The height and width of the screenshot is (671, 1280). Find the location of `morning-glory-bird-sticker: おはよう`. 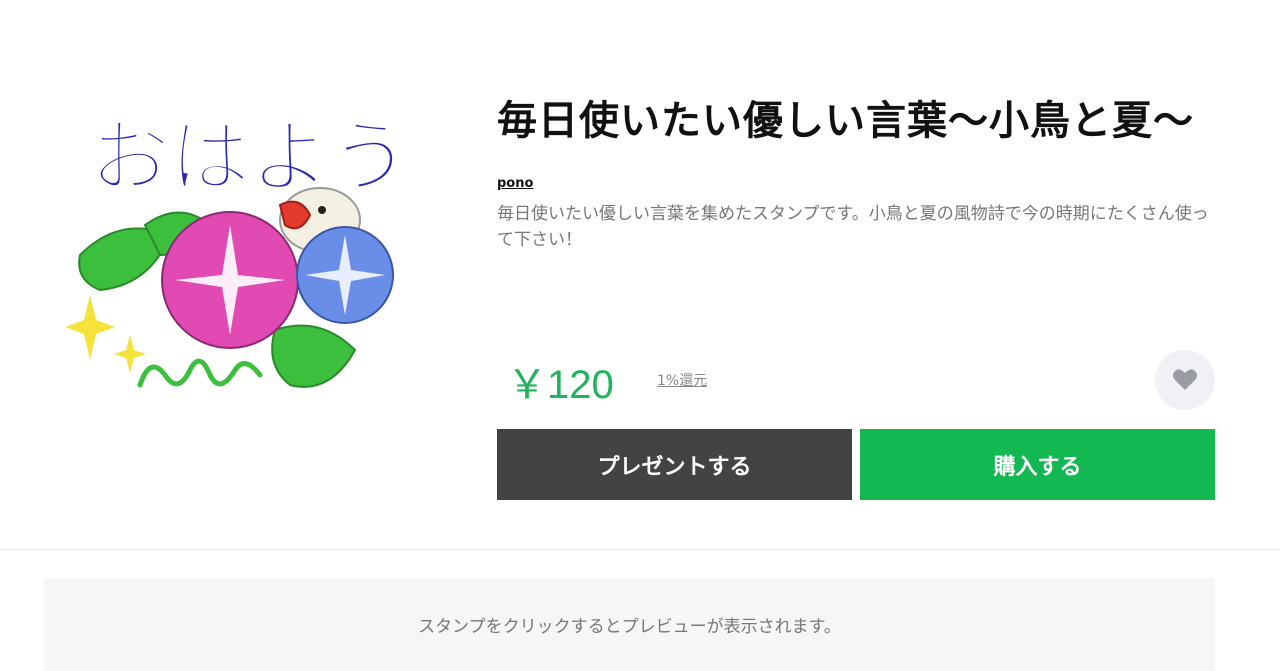

morning-glory-bird-sticker: おはよう is located at coordinates (238, 249).